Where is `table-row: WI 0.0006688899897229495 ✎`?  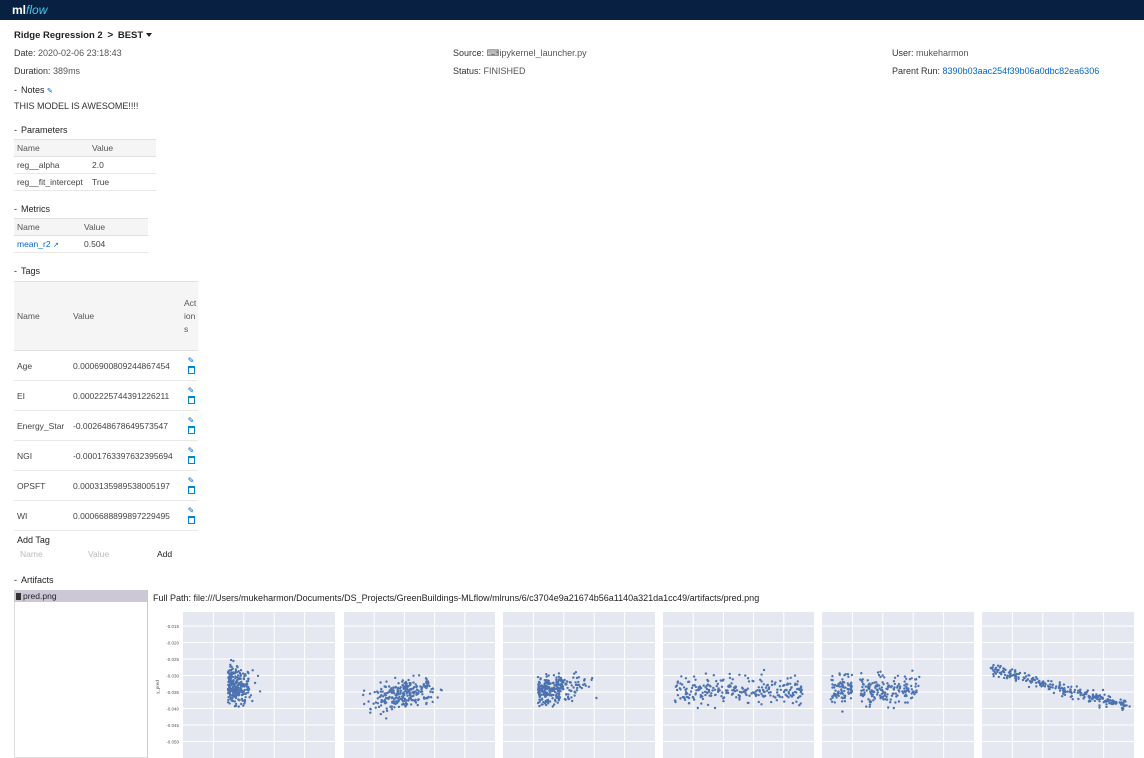
table-row: WI 0.0006688899897229495 ✎ is located at coordinates (106, 515).